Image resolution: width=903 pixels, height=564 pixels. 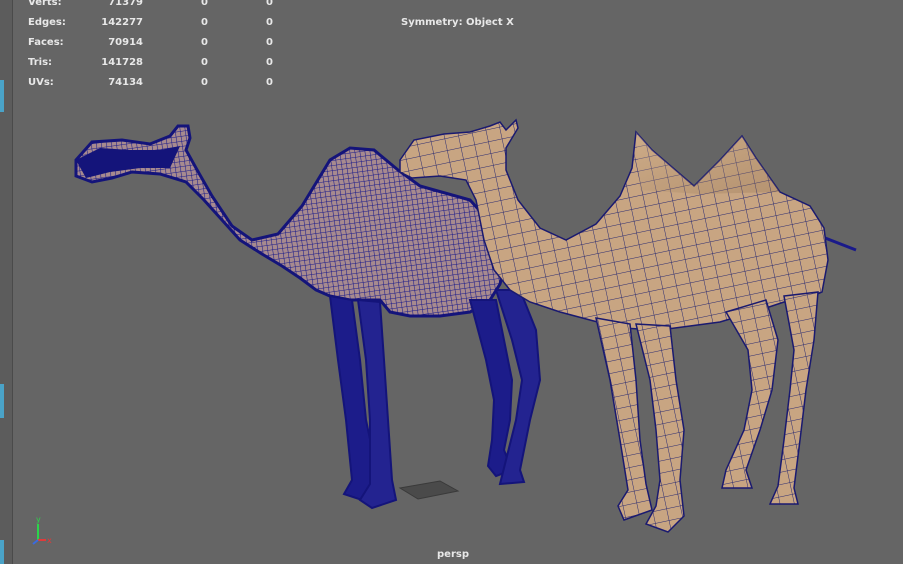 What do you see at coordinates (46, 42) in the screenshot?
I see `hud-label: Faces:` at bounding box center [46, 42].